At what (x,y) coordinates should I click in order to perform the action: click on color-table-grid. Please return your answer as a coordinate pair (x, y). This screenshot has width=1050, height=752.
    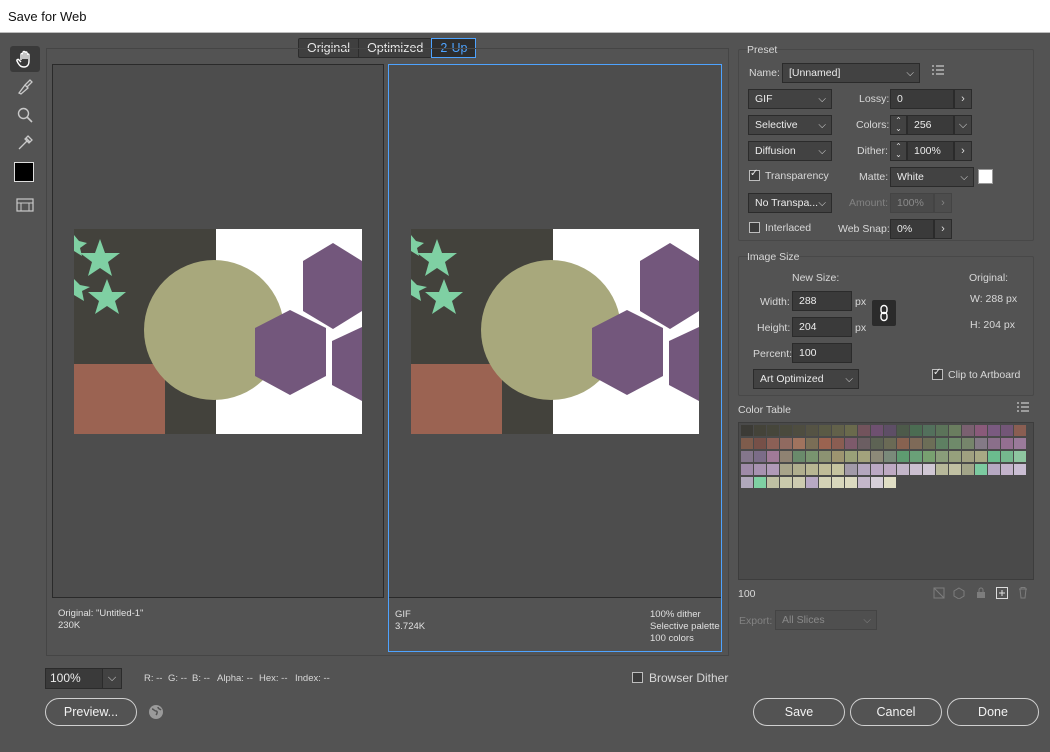
    Looking at the image, I should click on (886, 501).